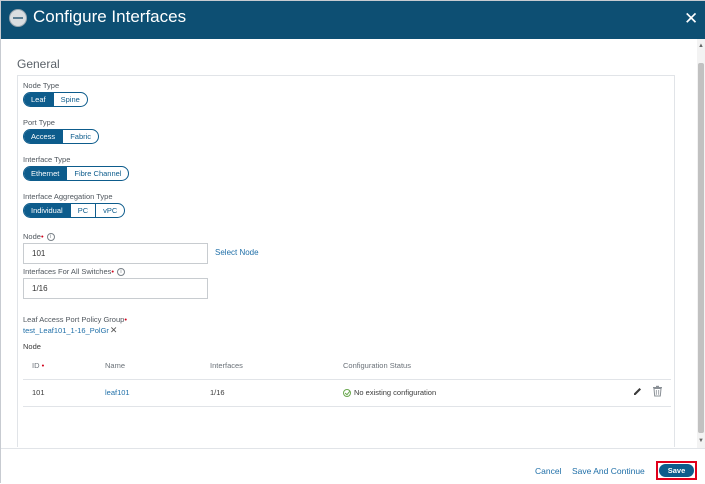 This screenshot has height=484, width=705. I want to click on save-and-continue-button: Save And Continue, so click(608, 471).